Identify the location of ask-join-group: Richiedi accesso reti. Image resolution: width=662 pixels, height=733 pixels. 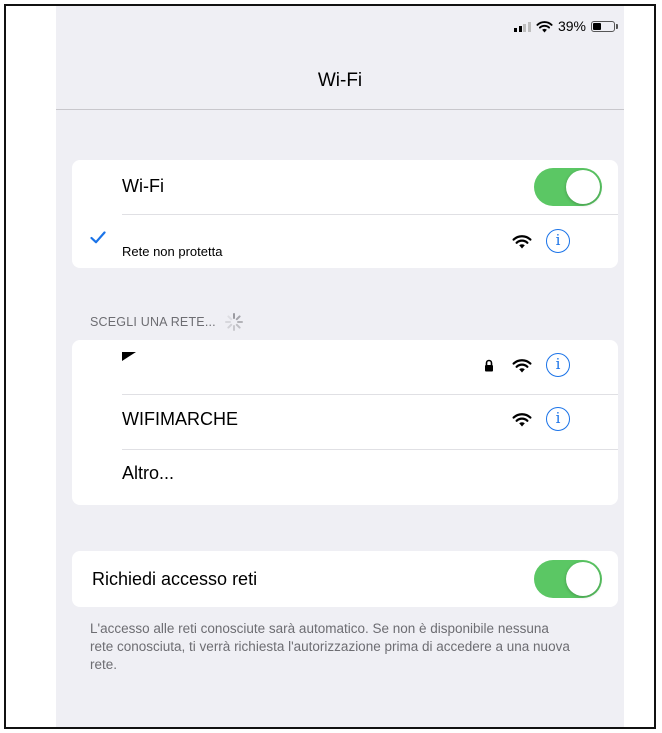
(345, 579).